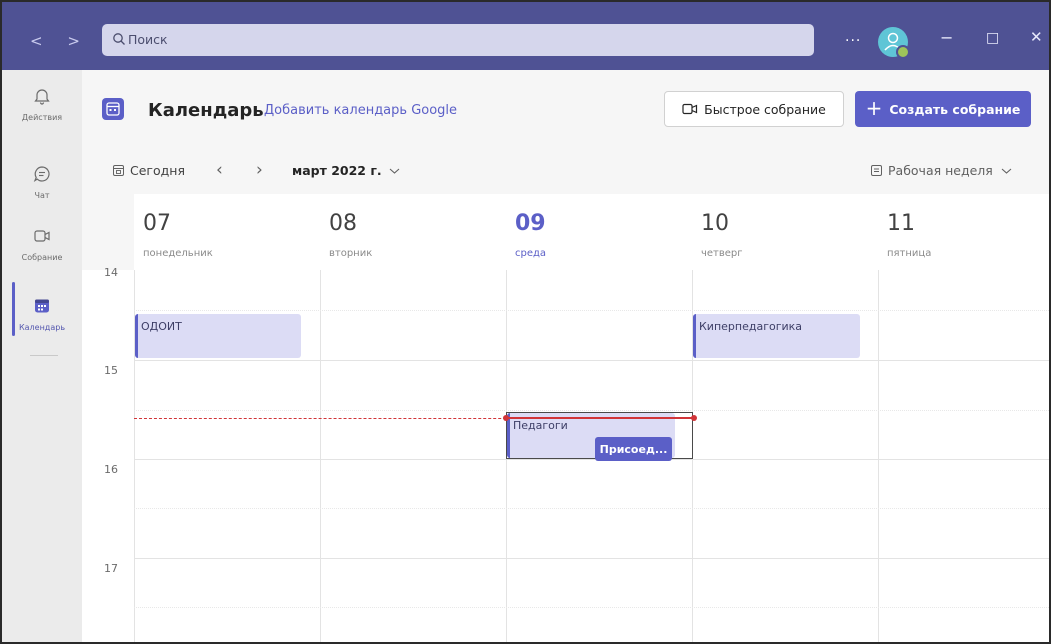 The width and height of the screenshot is (1051, 644). I want to click on hour-label: 15, so click(111, 370).